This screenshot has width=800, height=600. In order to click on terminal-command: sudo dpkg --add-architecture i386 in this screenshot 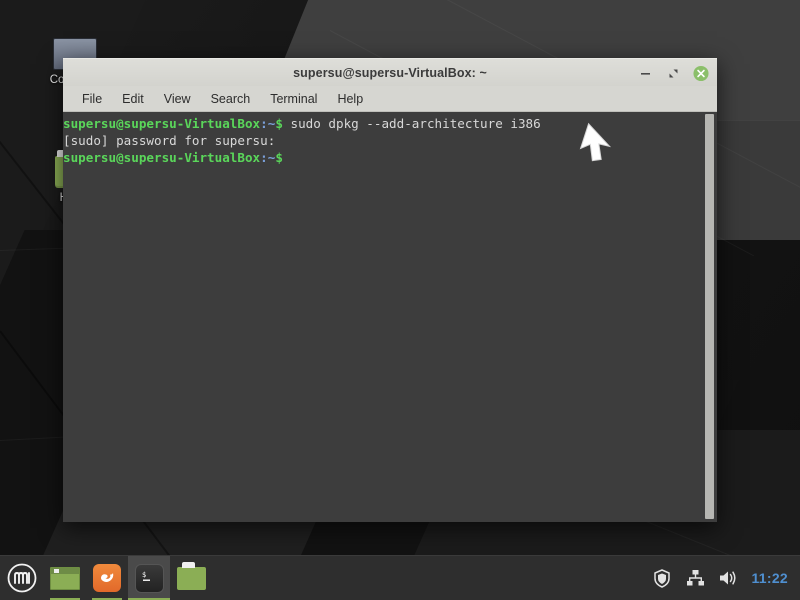, I will do `click(411, 123)`.